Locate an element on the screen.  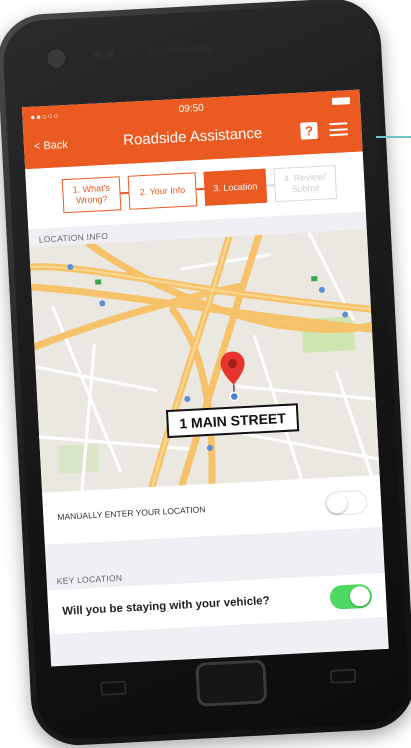
stay-with-vehicle-toggle is located at coordinates (351, 596).